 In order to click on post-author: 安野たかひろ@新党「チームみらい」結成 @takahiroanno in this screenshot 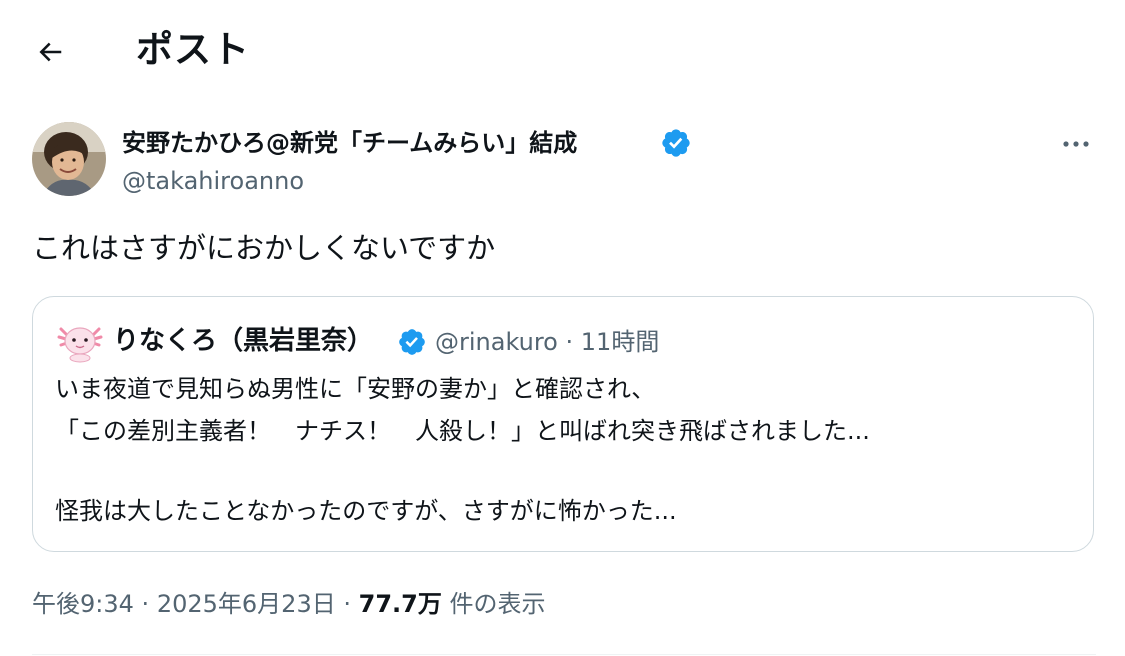, I will do `click(564, 162)`.